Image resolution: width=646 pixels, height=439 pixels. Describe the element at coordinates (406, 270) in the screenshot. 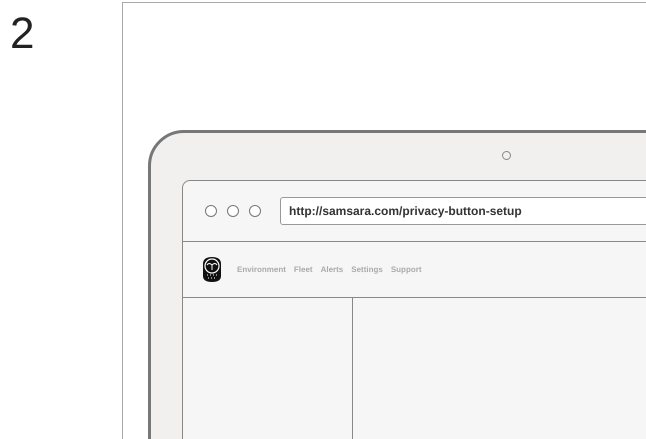

I see `nav-link: Support` at that location.